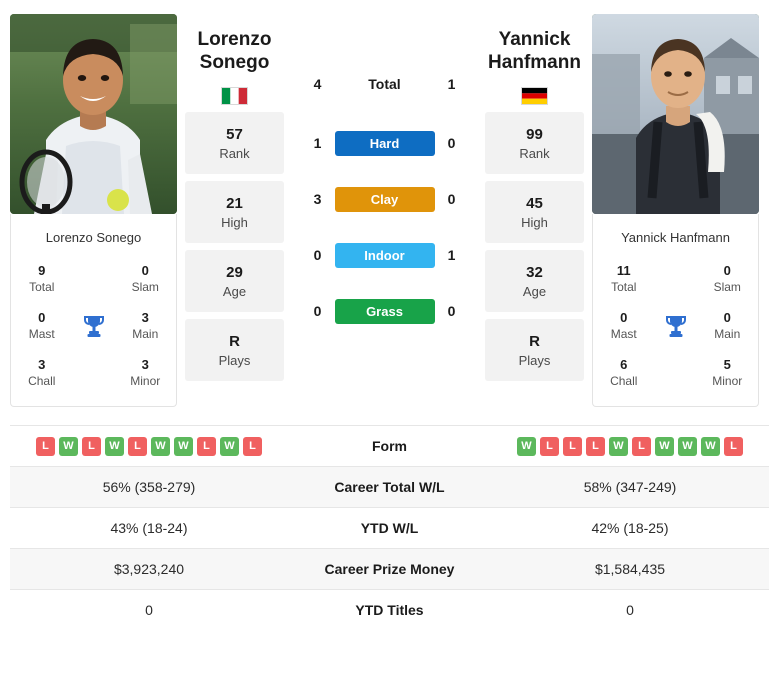 The height and width of the screenshot is (699, 779). I want to click on left-main-titles: 3 Main, so click(146, 325).